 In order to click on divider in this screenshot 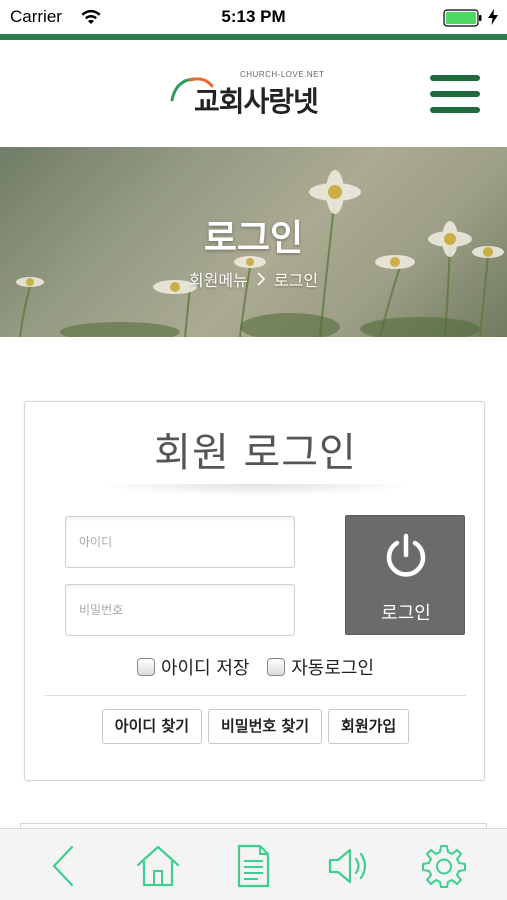, I will do `click(255, 695)`.